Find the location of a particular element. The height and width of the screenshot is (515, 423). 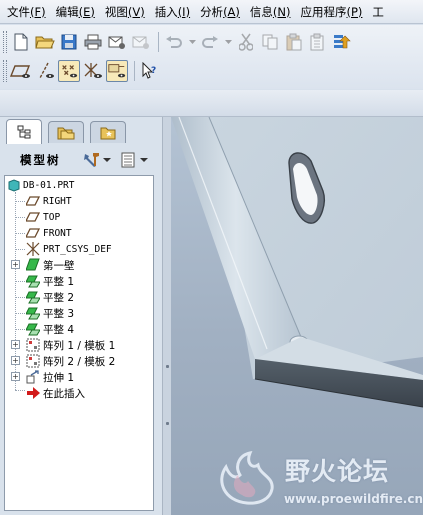

tree-item-right: RIGHT is located at coordinates (49, 201).